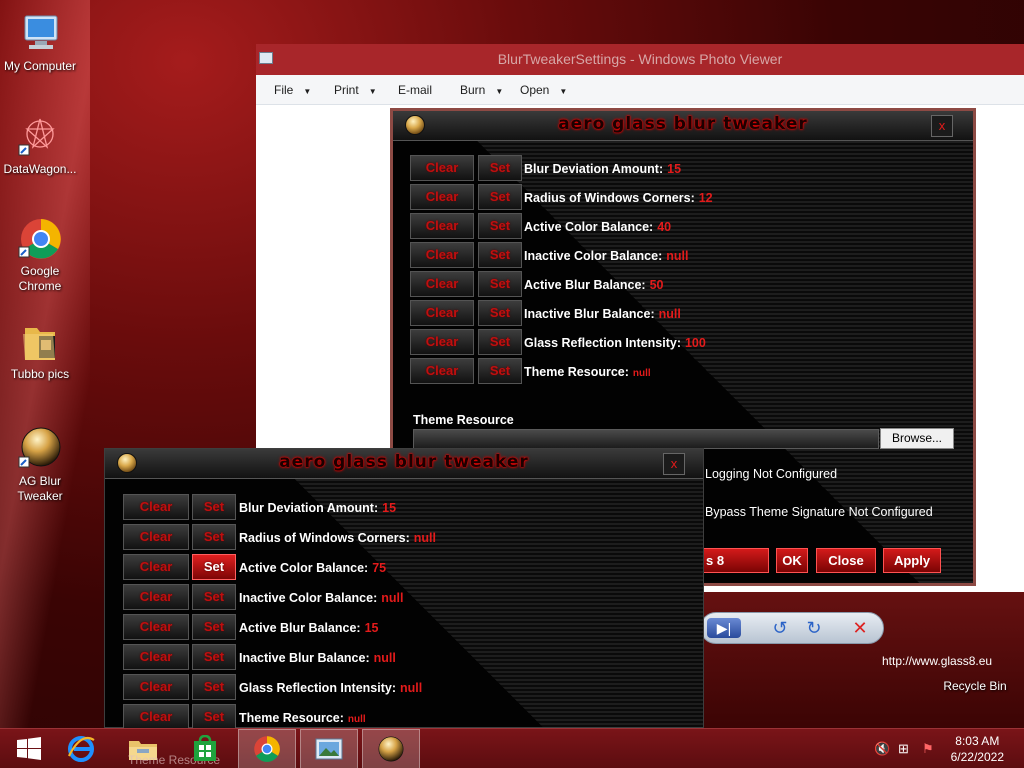 This screenshot has width=1024, height=768. What do you see at coordinates (29, 748) in the screenshot?
I see `start-icon` at bounding box center [29, 748].